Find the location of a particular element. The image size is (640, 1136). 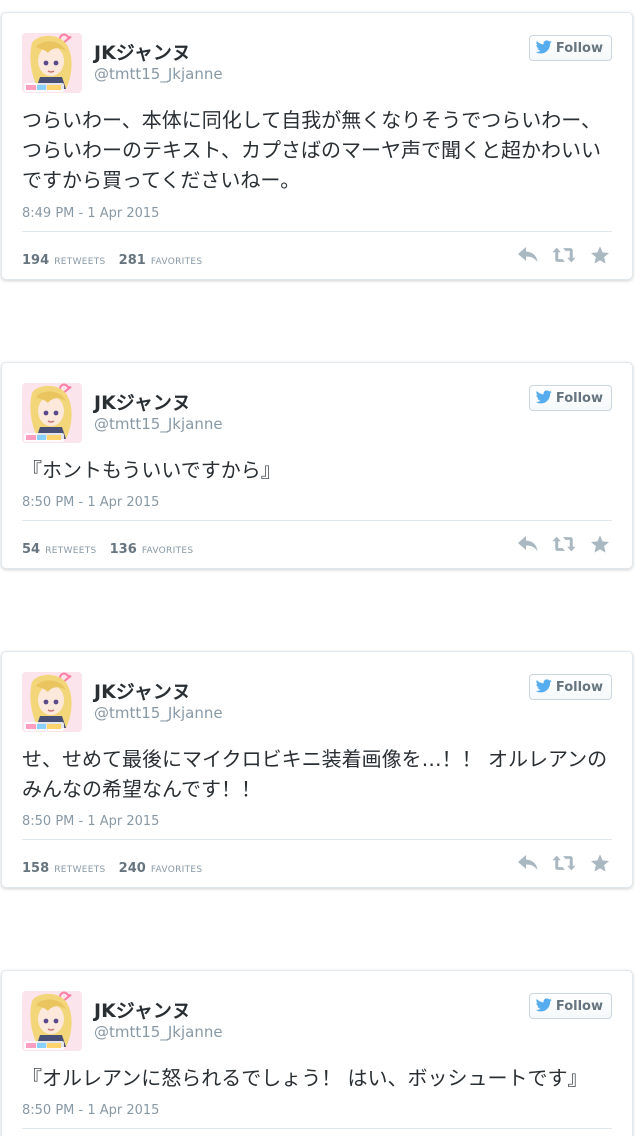

tweet-timestamp: 8:49 PM - 1 Apr 2015 is located at coordinates (90, 213).